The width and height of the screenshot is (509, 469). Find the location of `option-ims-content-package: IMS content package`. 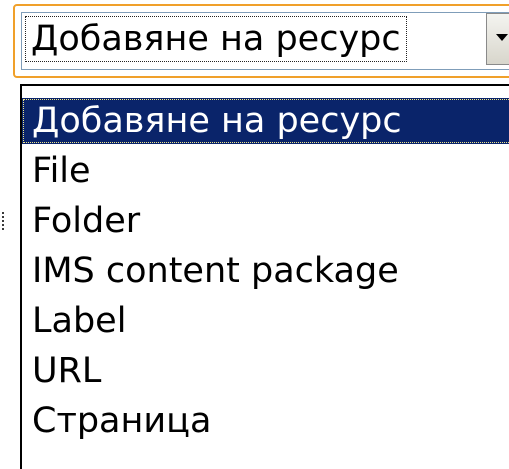

option-ims-content-package: IMS content package is located at coordinates (265, 271).